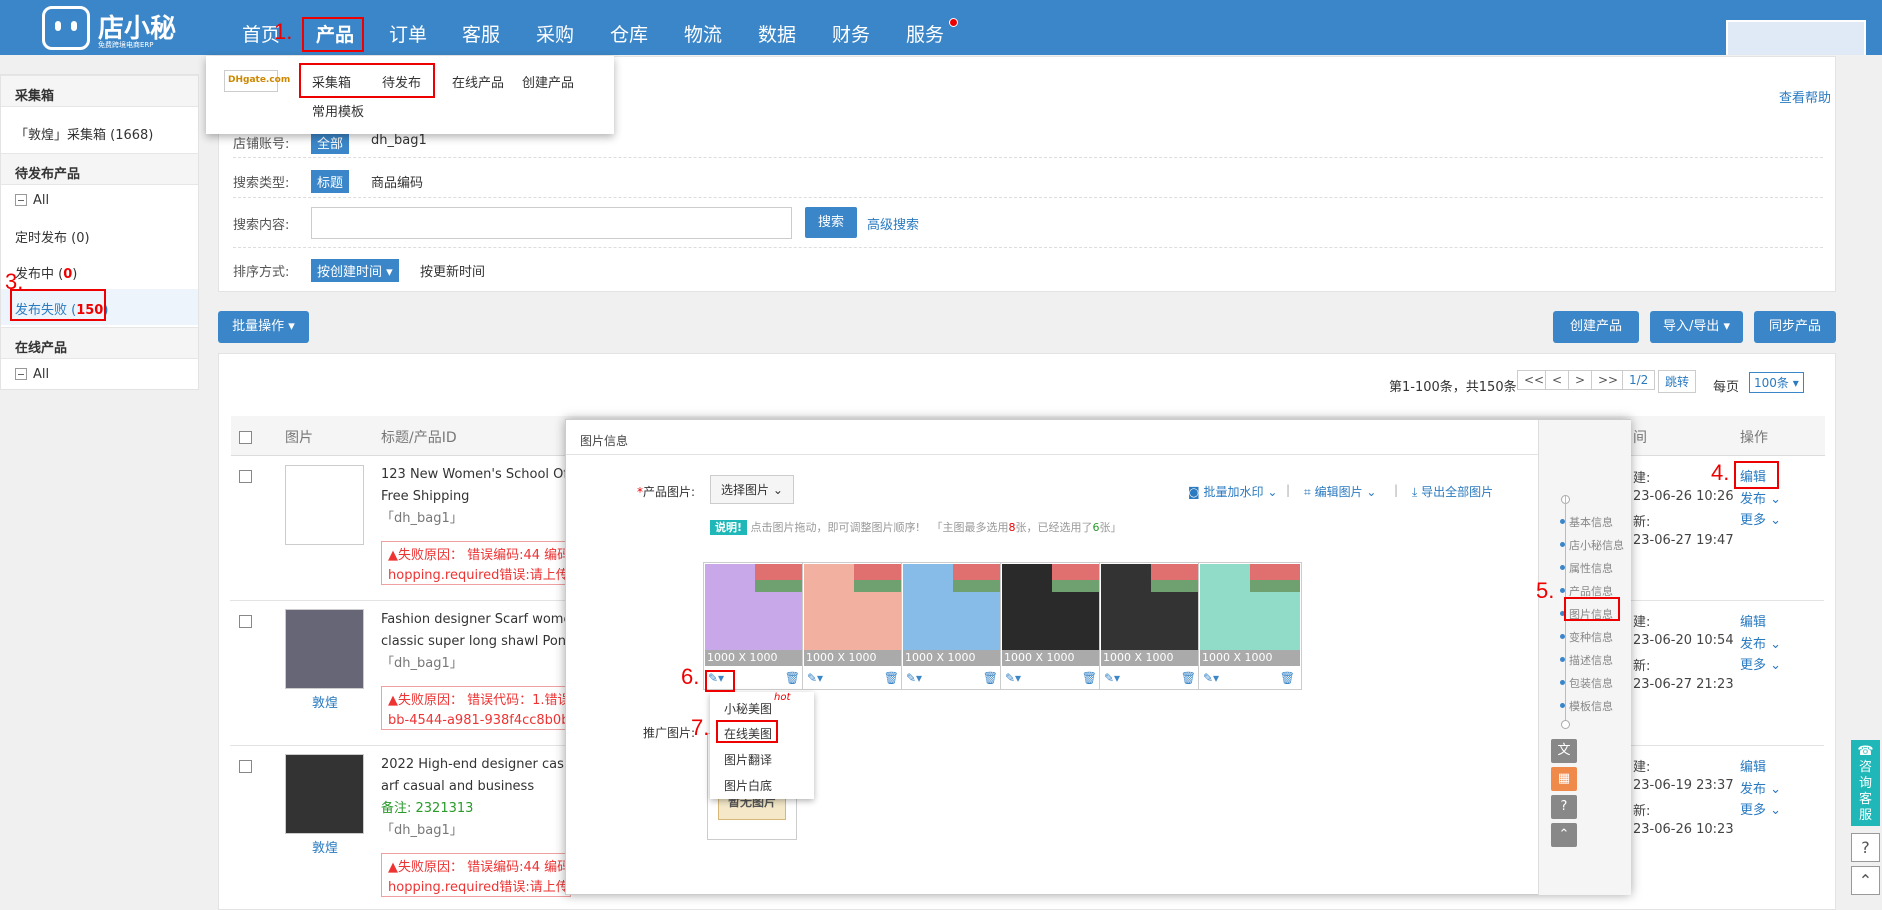 Image resolution: width=1882 pixels, height=910 pixels. What do you see at coordinates (485, 620) in the screenshot?
I see `product-title: Fashion designer Scarf women's` at bounding box center [485, 620].